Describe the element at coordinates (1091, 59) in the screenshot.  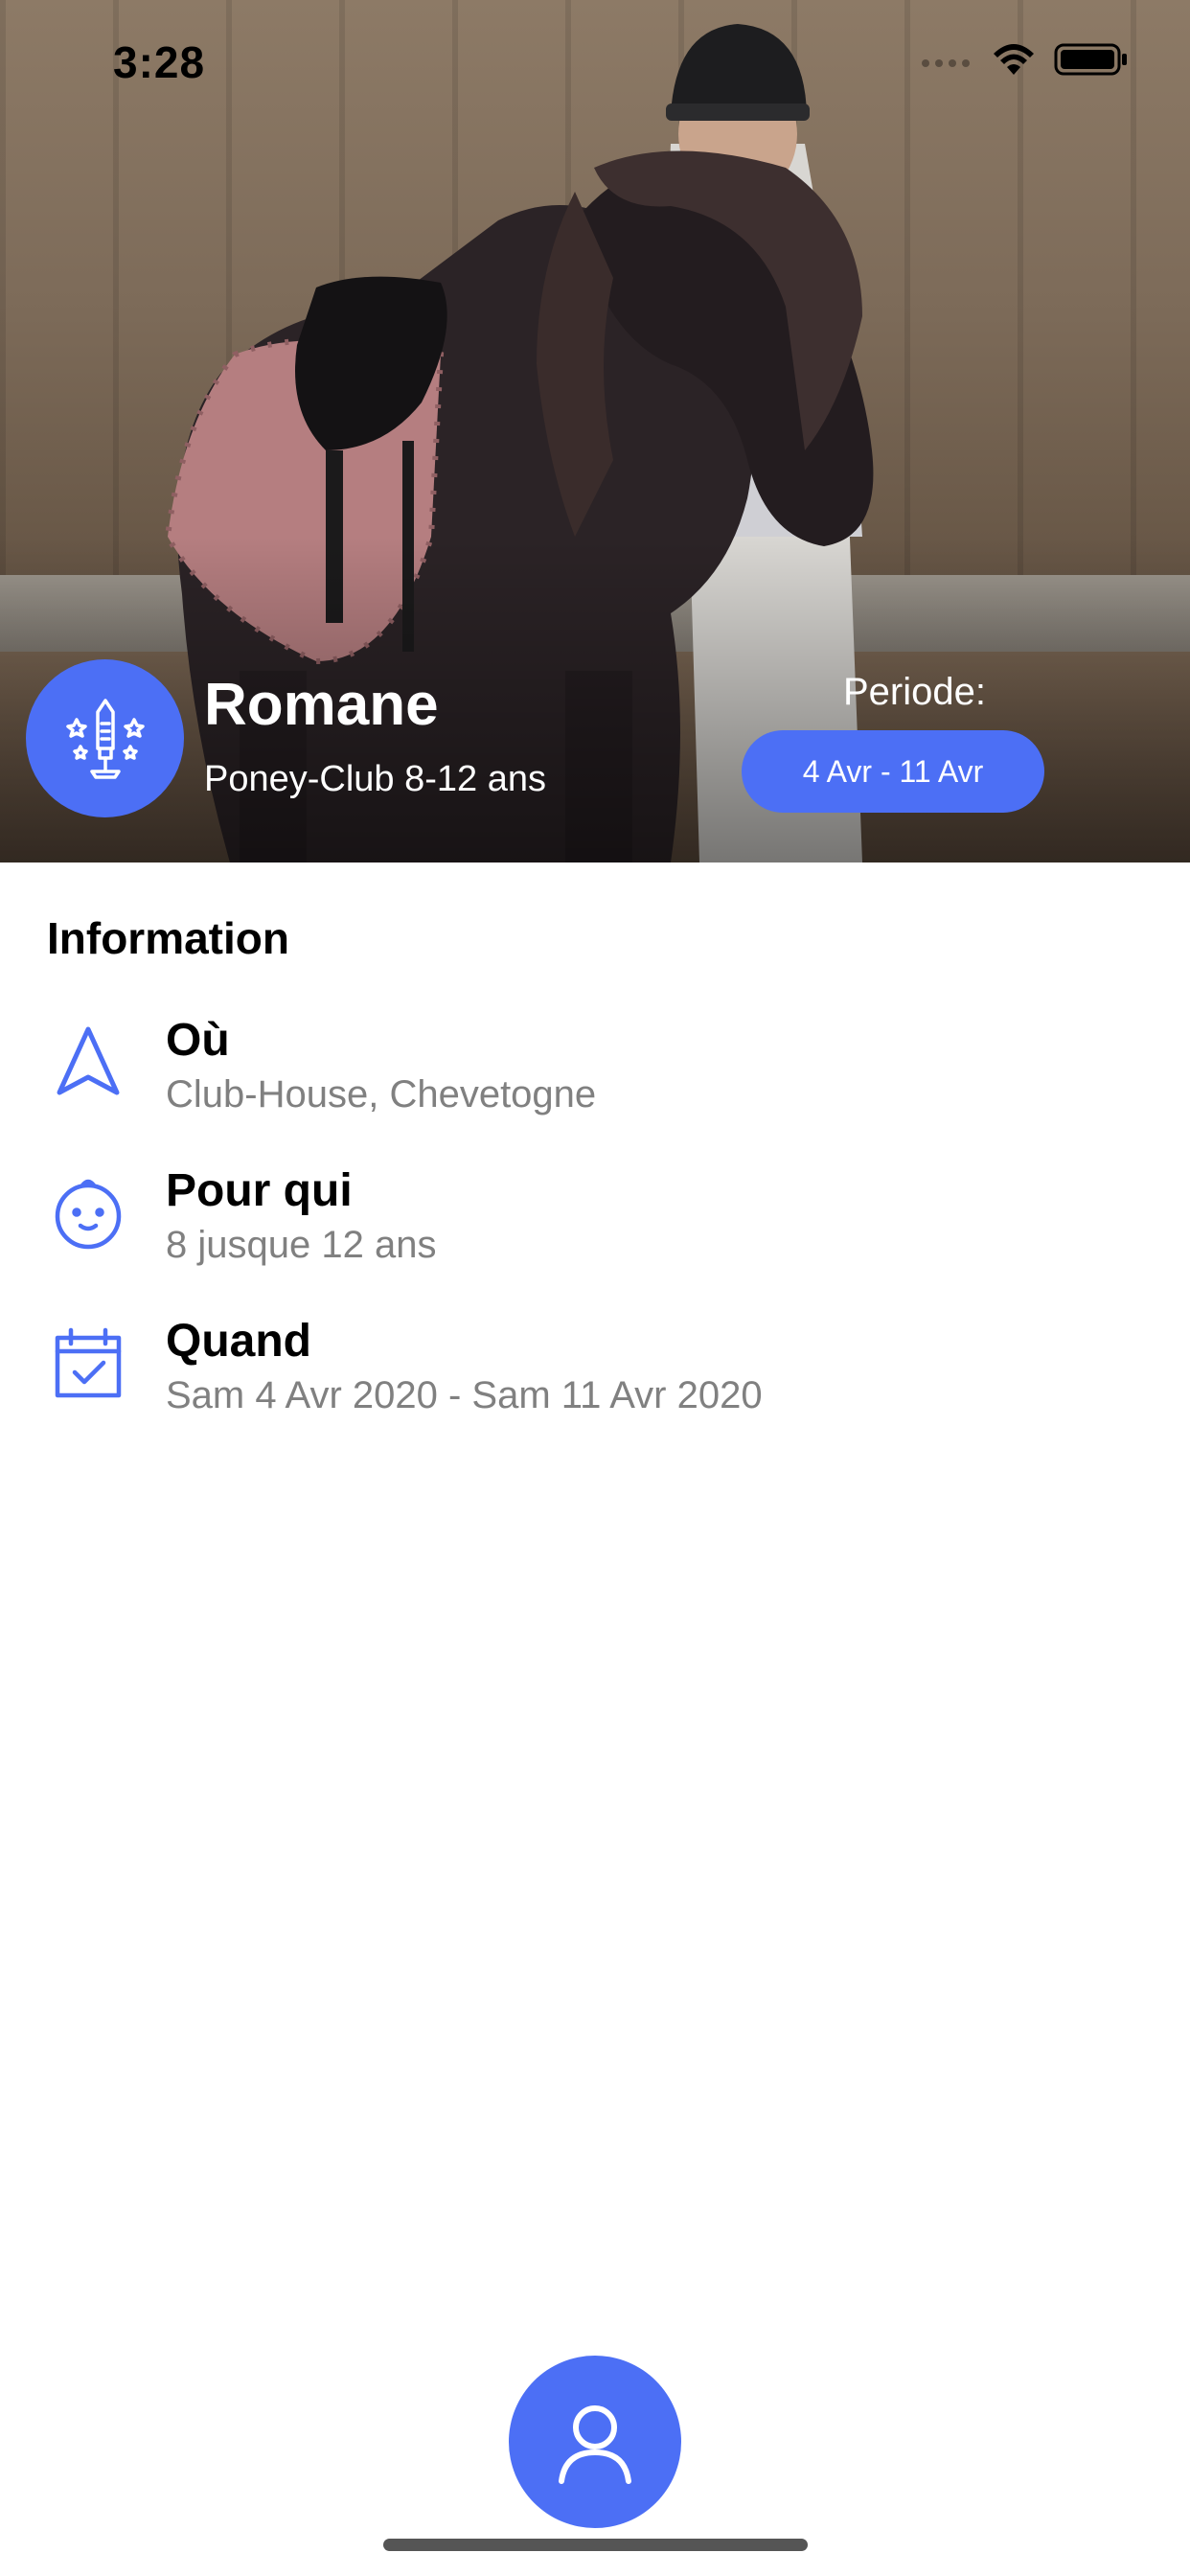
I see `battery-icon` at that location.